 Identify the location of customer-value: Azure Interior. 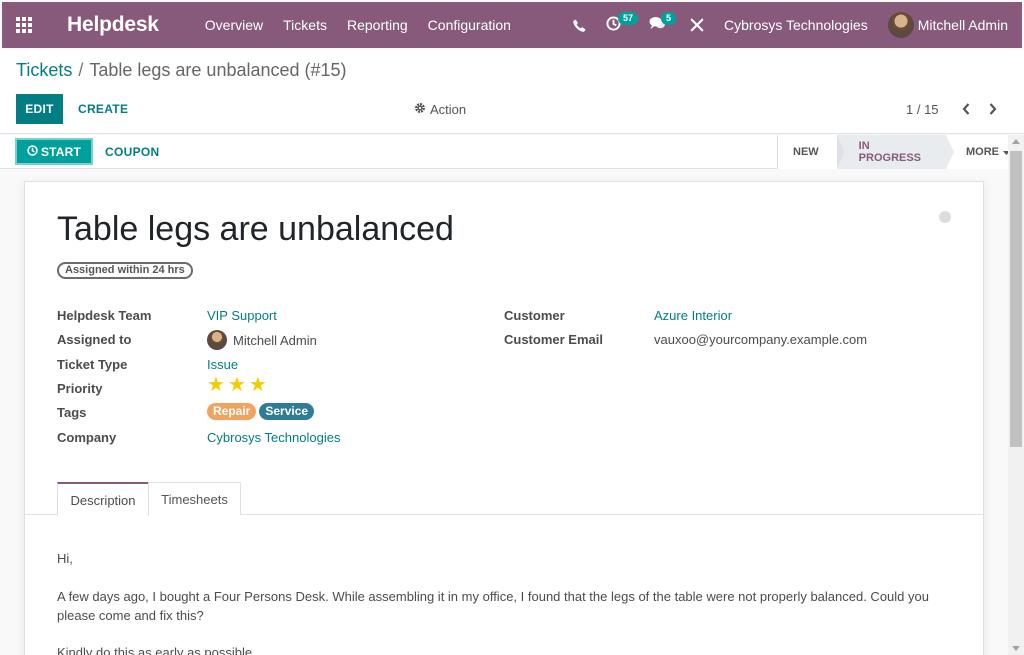
(693, 315).